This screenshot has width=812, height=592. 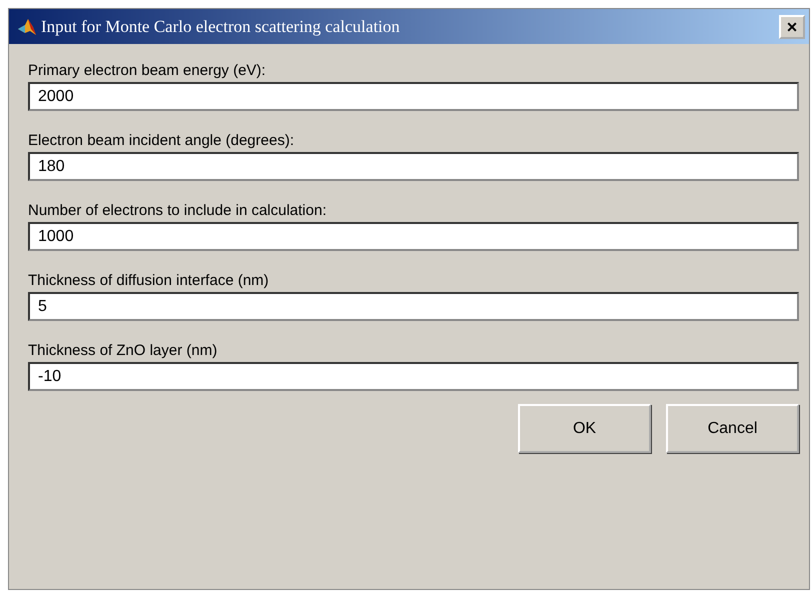 What do you see at coordinates (123, 351) in the screenshot?
I see `field-label: Thickness of ZnO layer (nm)` at bounding box center [123, 351].